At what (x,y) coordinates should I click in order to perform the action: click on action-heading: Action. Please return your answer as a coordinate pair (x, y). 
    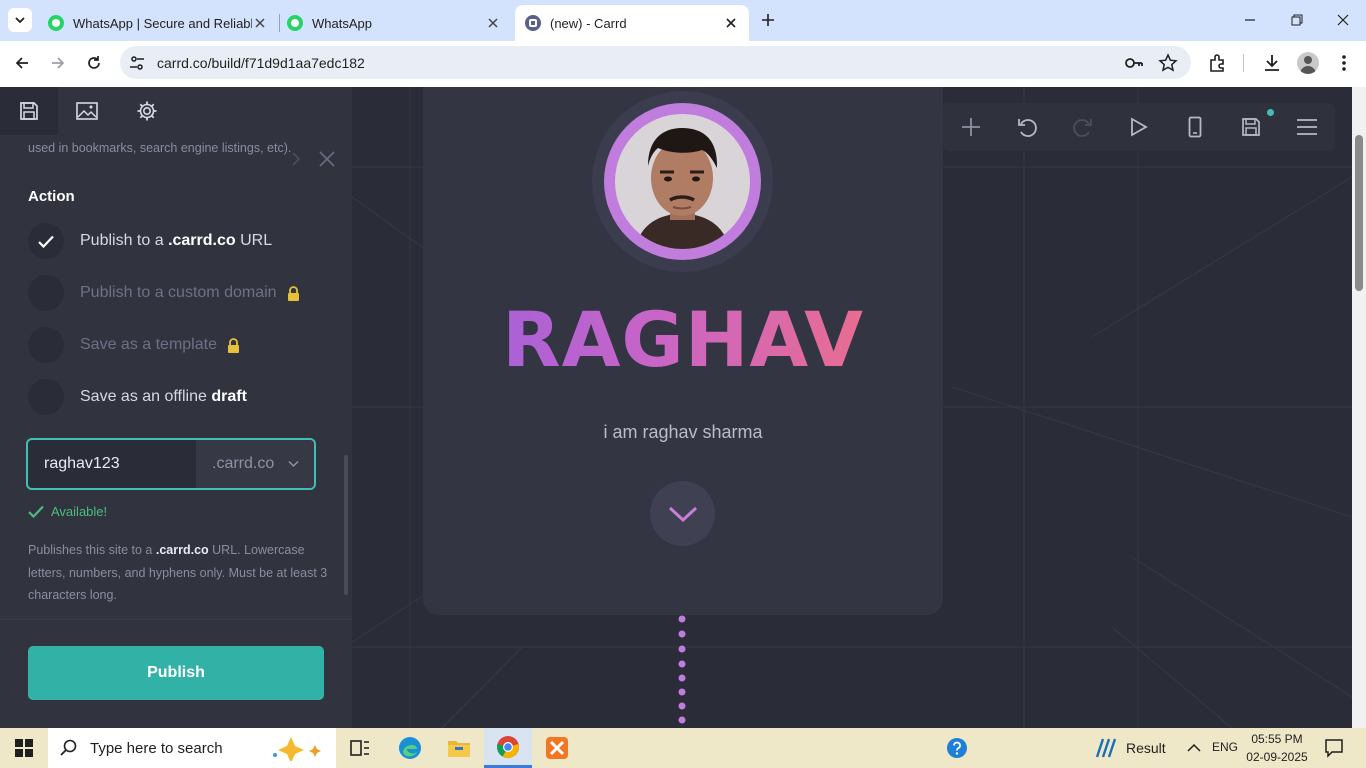
    Looking at the image, I should click on (51, 196).